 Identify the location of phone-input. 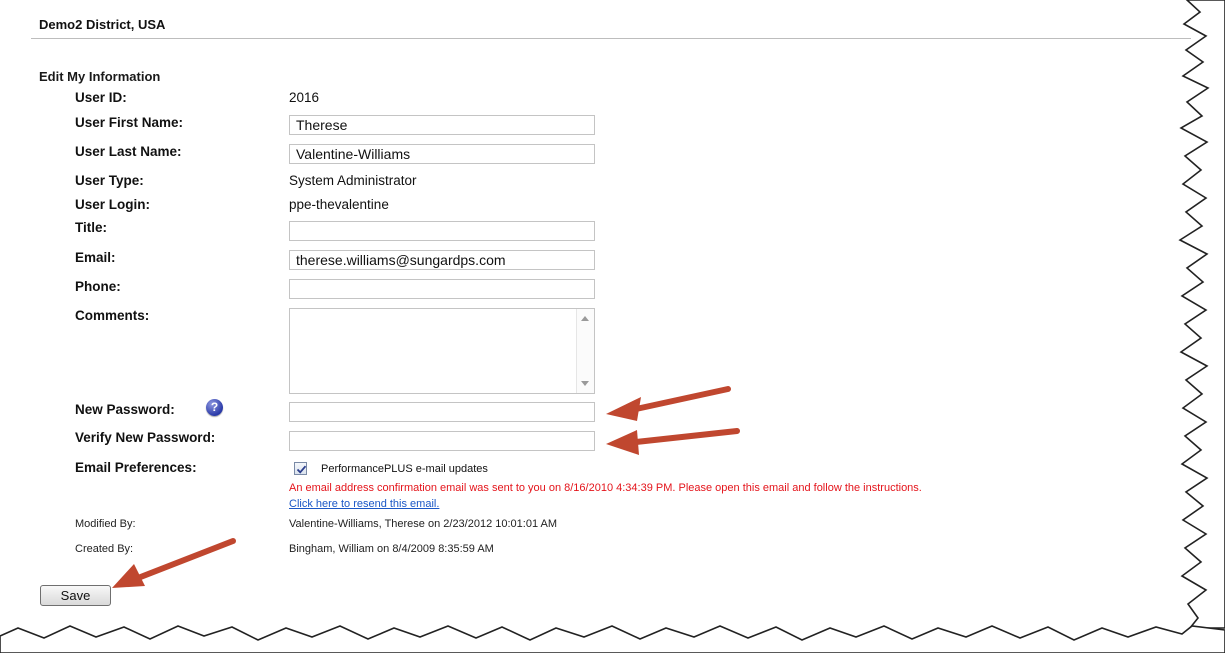
(442, 289).